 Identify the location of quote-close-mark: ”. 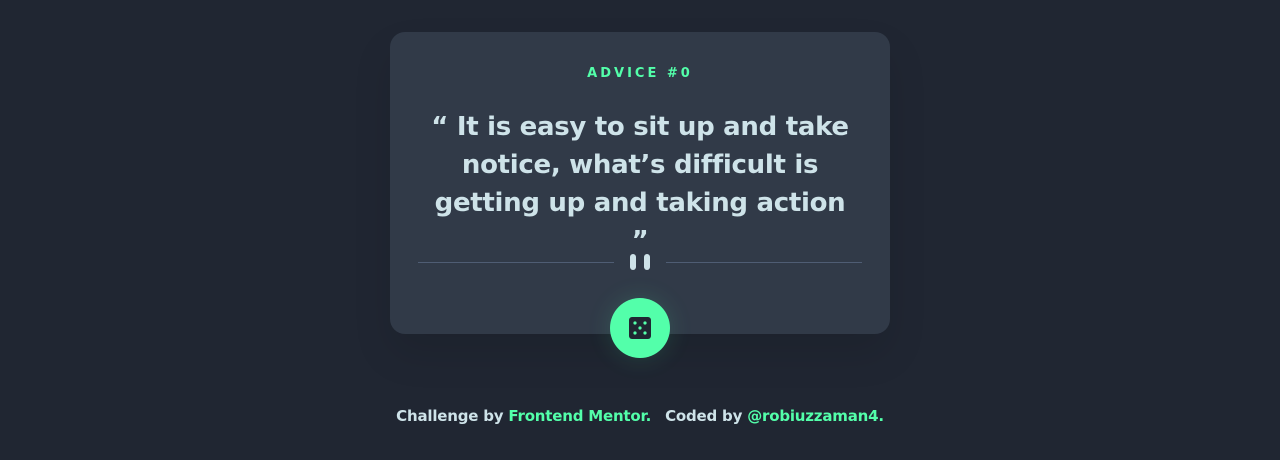
(640, 241).